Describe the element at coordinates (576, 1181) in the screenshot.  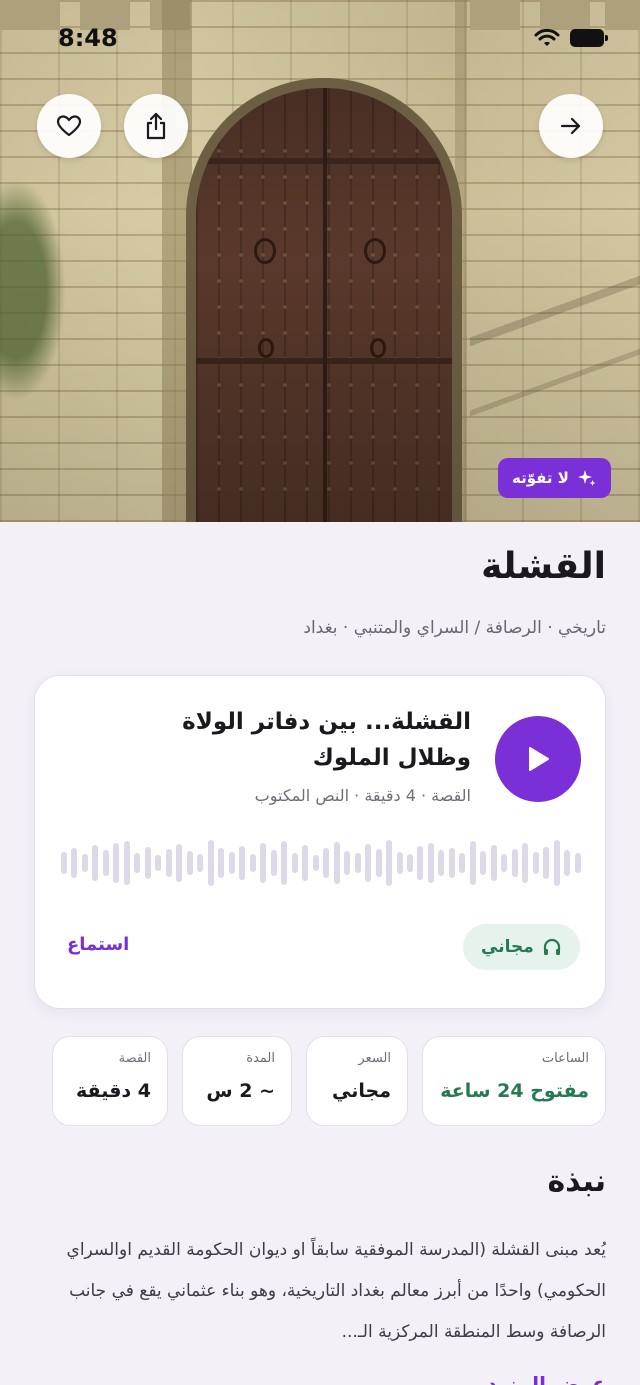
I see `about-heading: نبذة` at that location.